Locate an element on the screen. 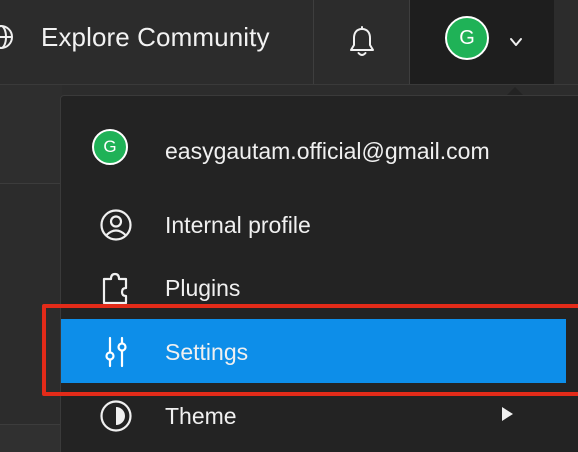 The height and width of the screenshot is (452, 578). nav-explore-community: Explore Community is located at coordinates (155, 37).